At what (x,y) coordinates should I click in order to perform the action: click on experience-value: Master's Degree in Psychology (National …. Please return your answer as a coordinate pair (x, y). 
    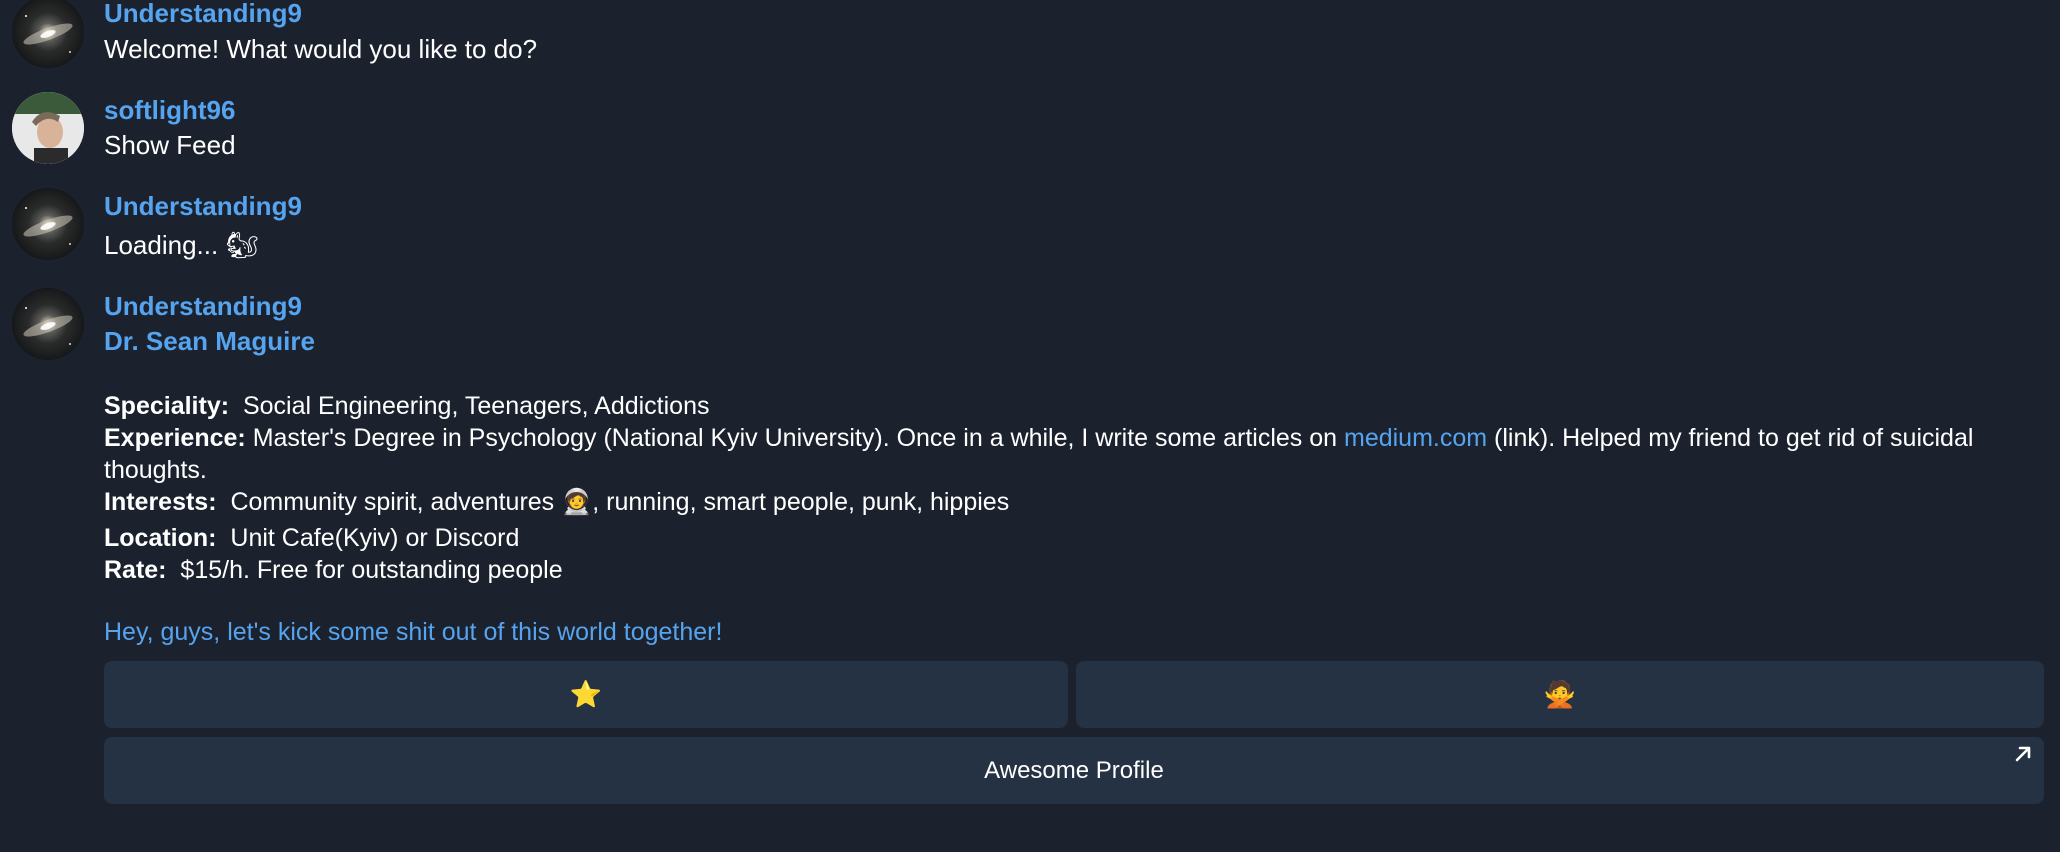
    Looking at the image, I should click on (795, 438).